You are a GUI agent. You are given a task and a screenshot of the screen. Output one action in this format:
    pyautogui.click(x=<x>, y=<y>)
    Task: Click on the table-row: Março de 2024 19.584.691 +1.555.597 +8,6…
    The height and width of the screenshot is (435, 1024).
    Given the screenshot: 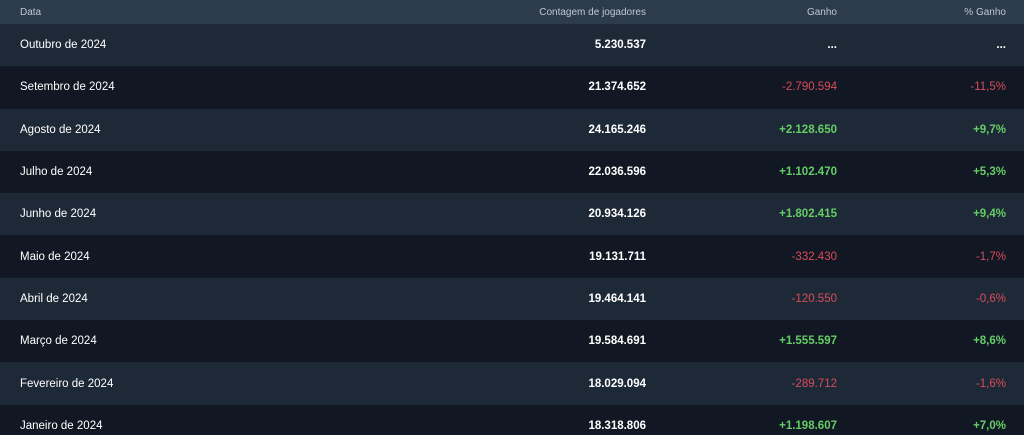 What is the action you would take?
    pyautogui.click(x=512, y=341)
    